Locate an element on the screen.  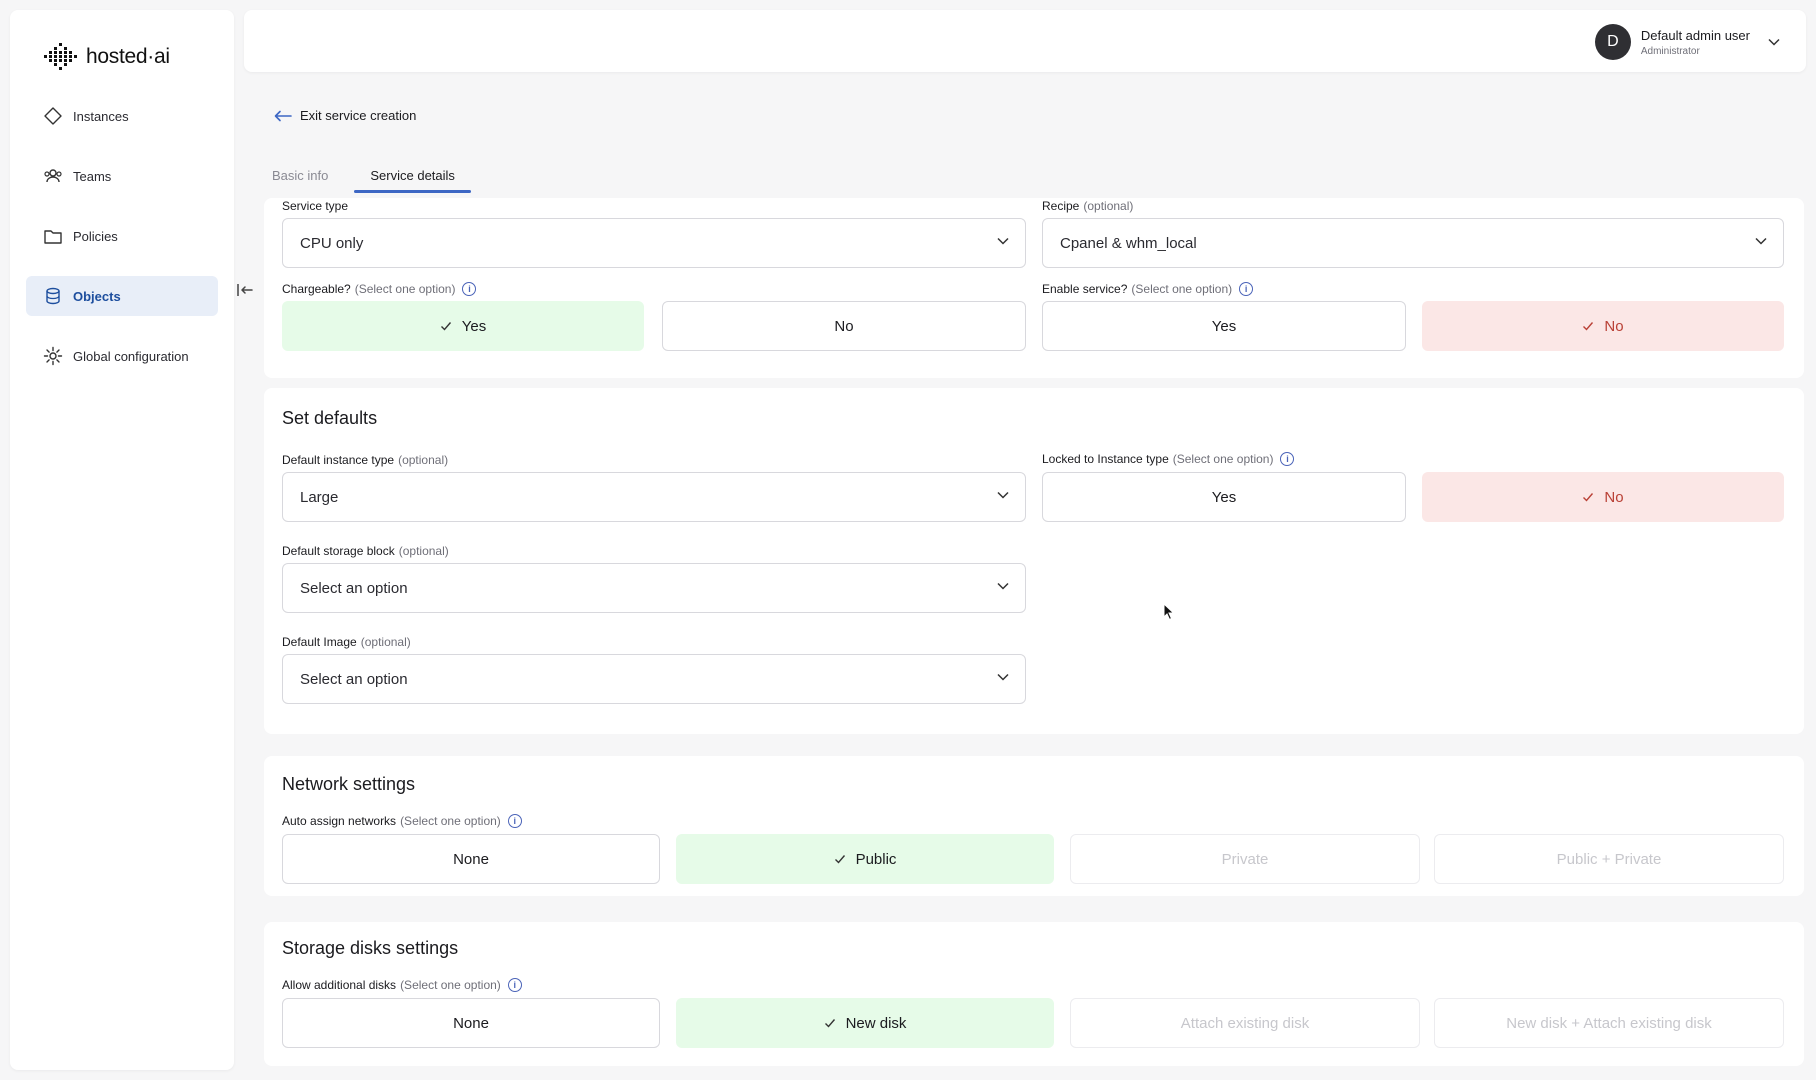
locked-yes-button: Yes is located at coordinates (1224, 497).